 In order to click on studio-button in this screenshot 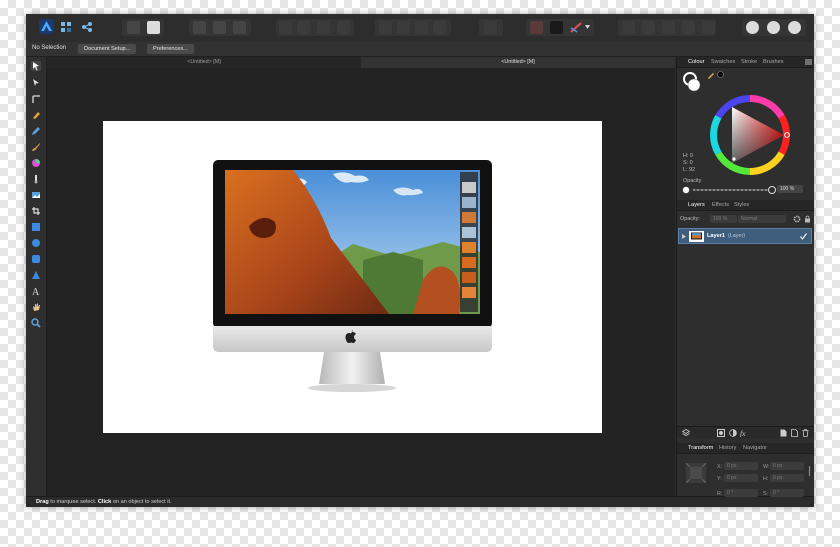, I will do `click(773, 27)`.